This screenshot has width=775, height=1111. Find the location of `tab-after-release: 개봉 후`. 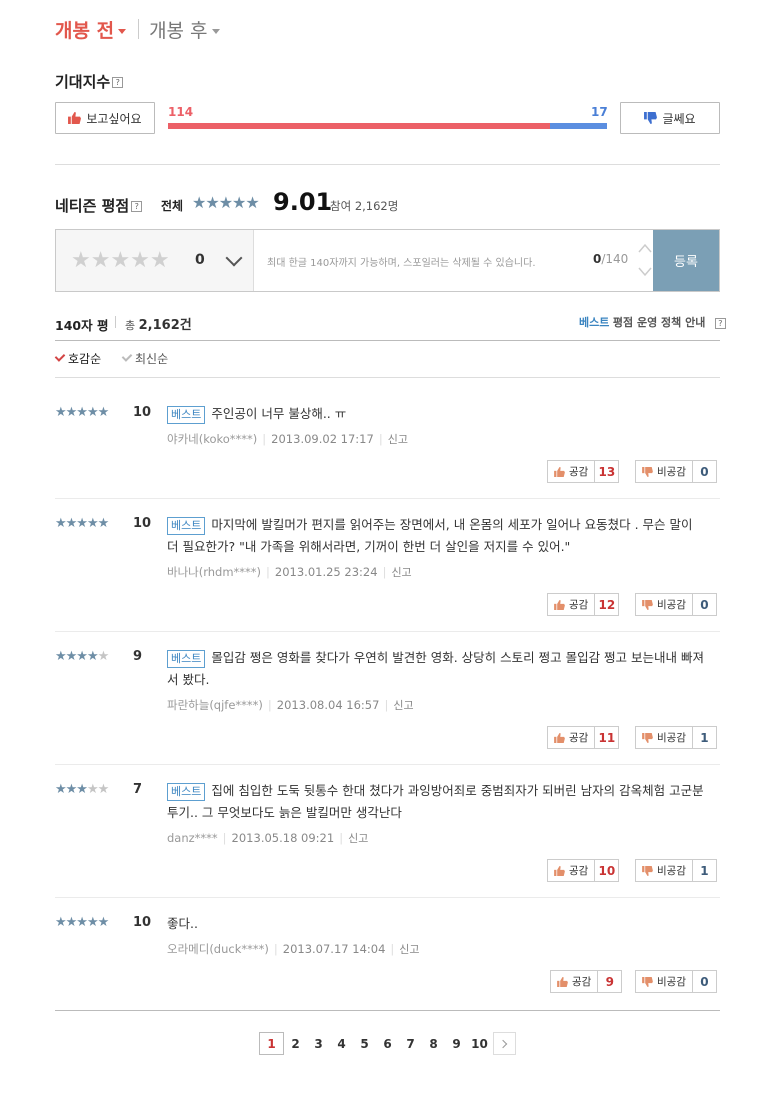

tab-after-release: 개봉 후 is located at coordinates (184, 29).